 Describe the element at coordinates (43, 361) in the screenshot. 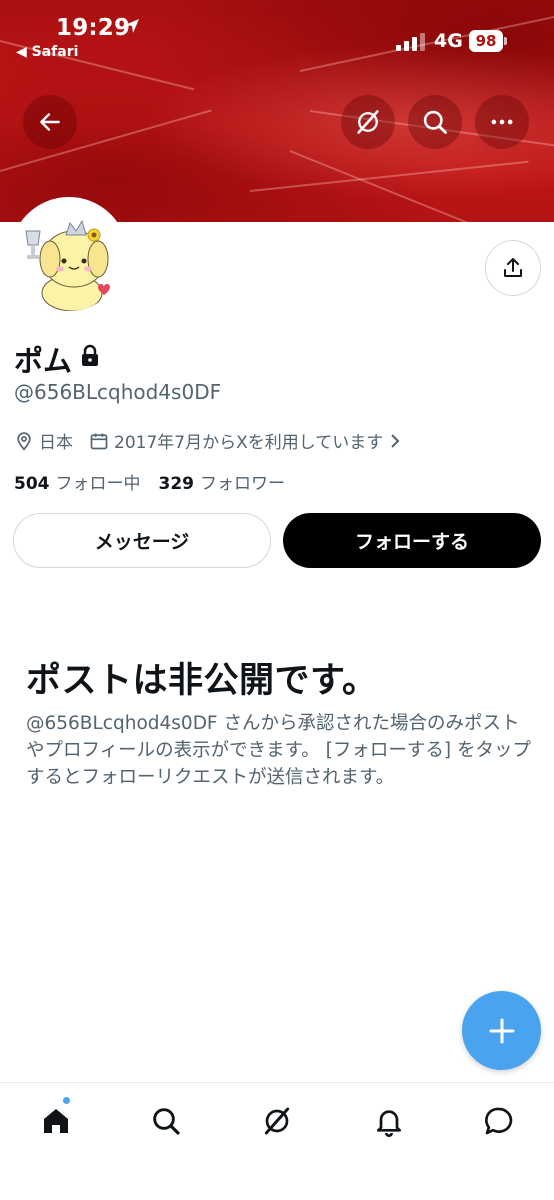

I see `display-name: ポム` at that location.